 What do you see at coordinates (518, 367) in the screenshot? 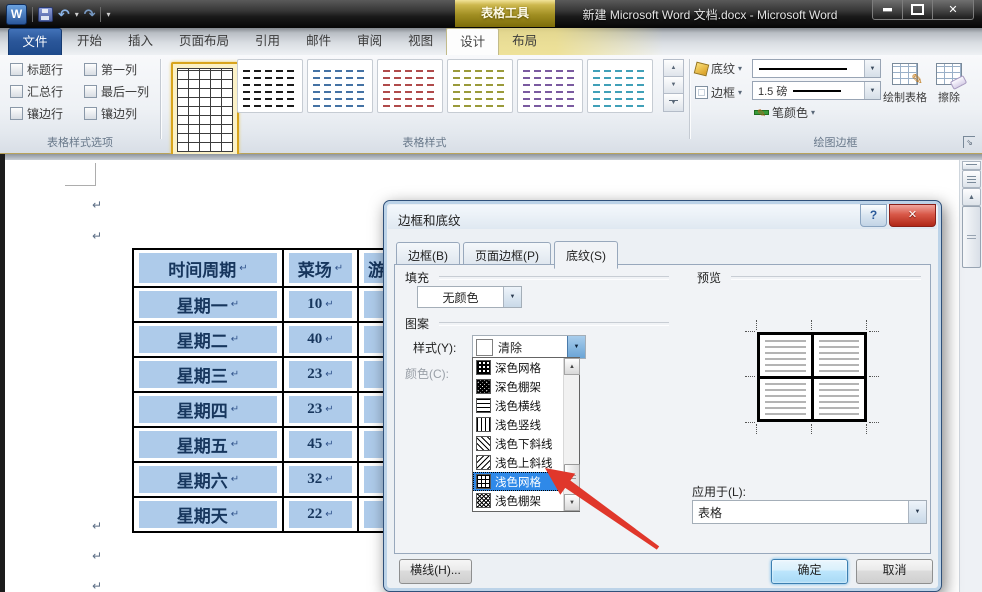
I see `pattern-option: 深色网格` at bounding box center [518, 367].